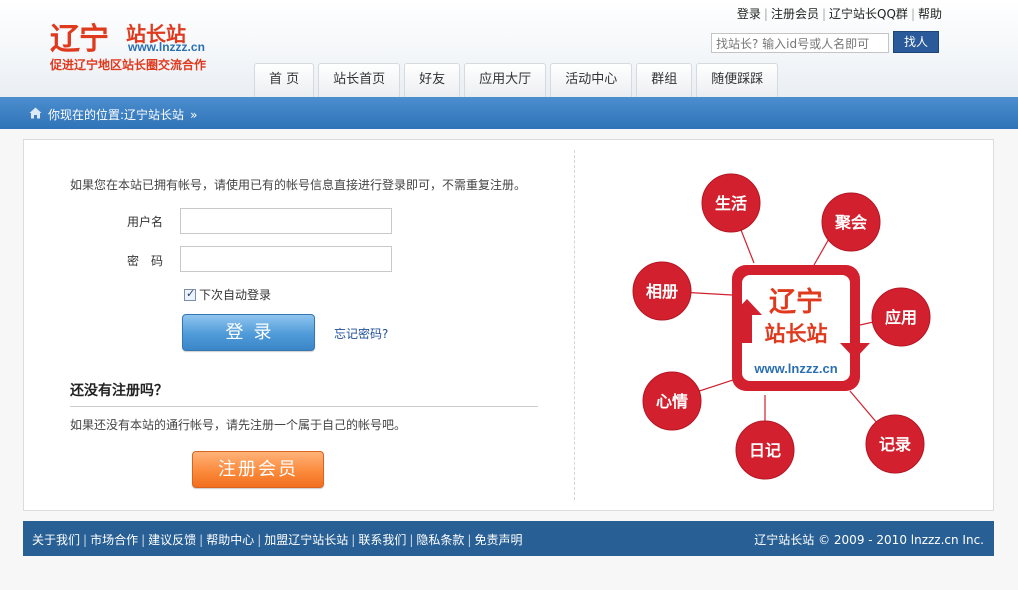  I want to click on tab-webmaster-home: 站长首页, so click(359, 80).